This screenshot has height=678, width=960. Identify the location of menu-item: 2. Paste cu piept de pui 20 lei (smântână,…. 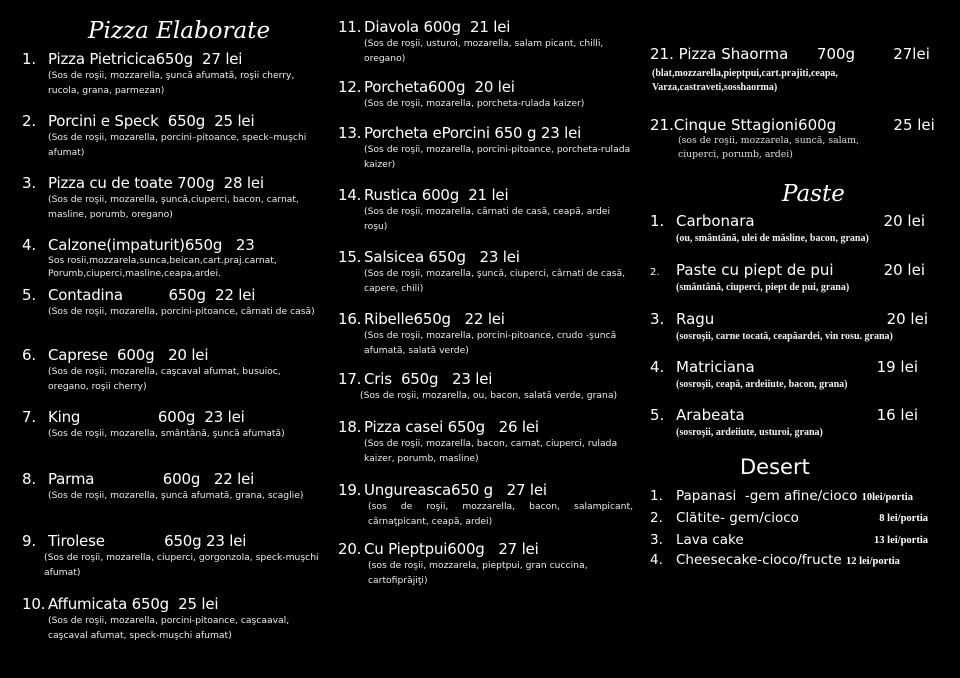
(800, 278).